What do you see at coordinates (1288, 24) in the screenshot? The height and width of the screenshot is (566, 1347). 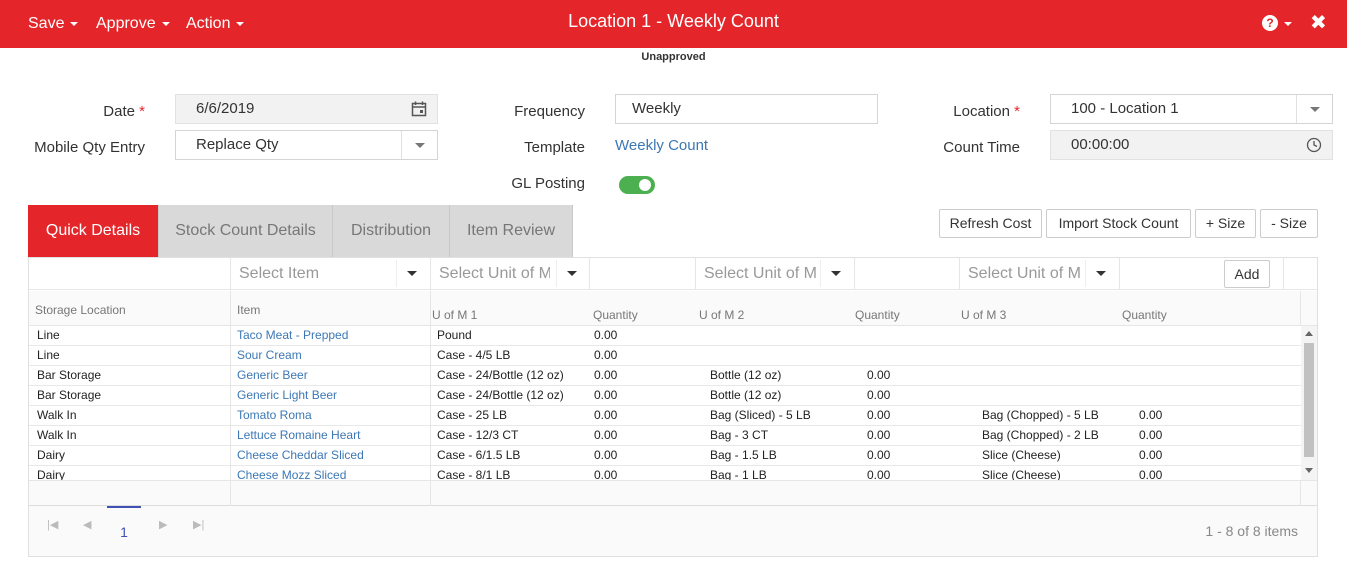 I see `help-chevron-down-icon` at bounding box center [1288, 24].